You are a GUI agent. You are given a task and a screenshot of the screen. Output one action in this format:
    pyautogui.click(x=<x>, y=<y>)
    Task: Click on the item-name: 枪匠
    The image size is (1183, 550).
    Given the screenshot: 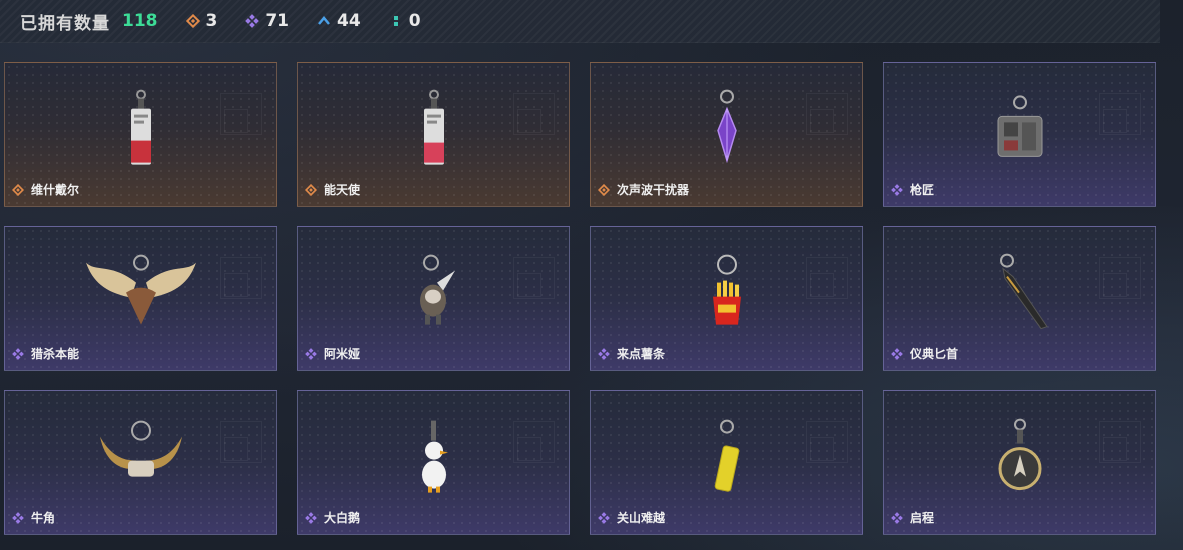 What is the action you would take?
    pyautogui.click(x=922, y=190)
    